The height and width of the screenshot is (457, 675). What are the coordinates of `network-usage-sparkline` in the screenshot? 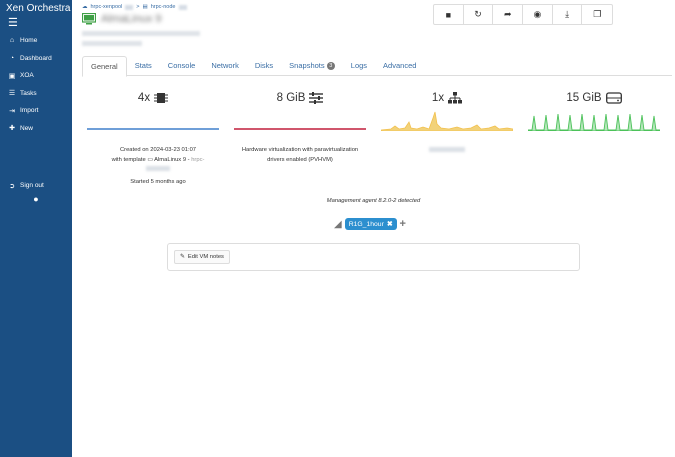 It's located at (447, 121).